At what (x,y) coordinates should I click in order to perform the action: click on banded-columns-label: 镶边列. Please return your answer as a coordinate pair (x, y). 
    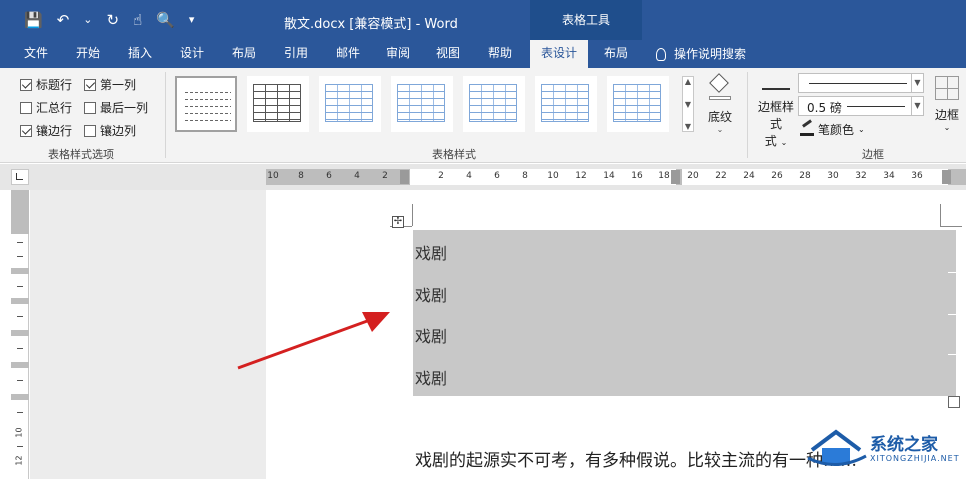
    Looking at the image, I should click on (118, 131).